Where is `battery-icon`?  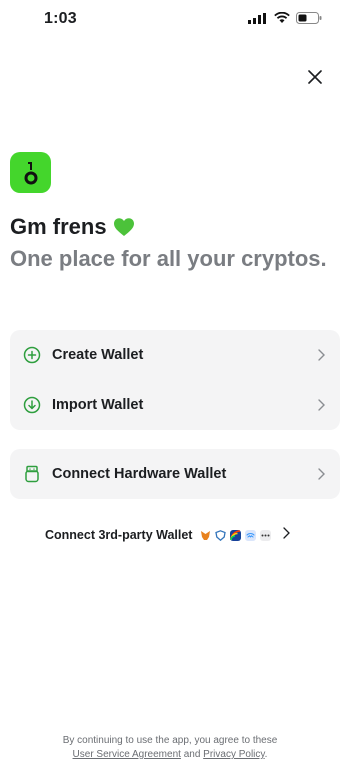
battery-icon is located at coordinates (309, 18).